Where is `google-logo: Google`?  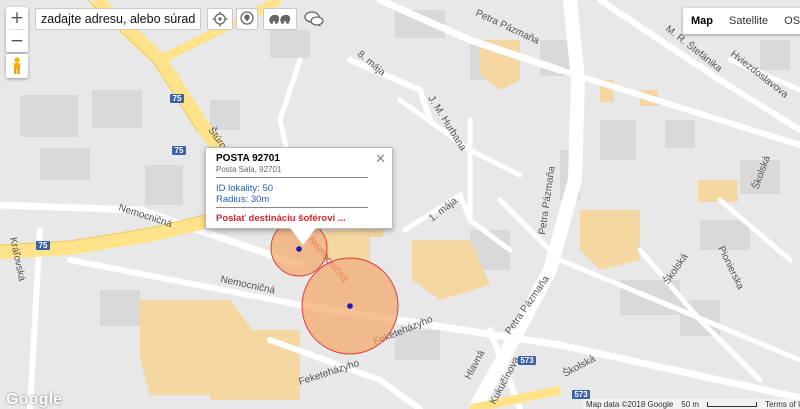
google-logo: Google is located at coordinates (34, 399).